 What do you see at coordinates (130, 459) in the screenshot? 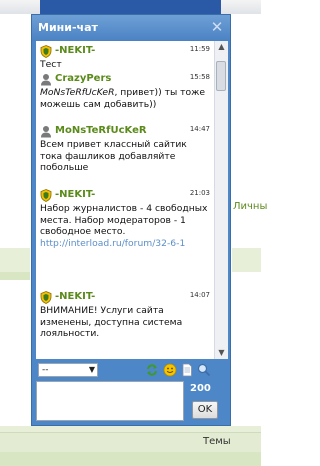
I see `page-bottom-strip` at bounding box center [130, 459].